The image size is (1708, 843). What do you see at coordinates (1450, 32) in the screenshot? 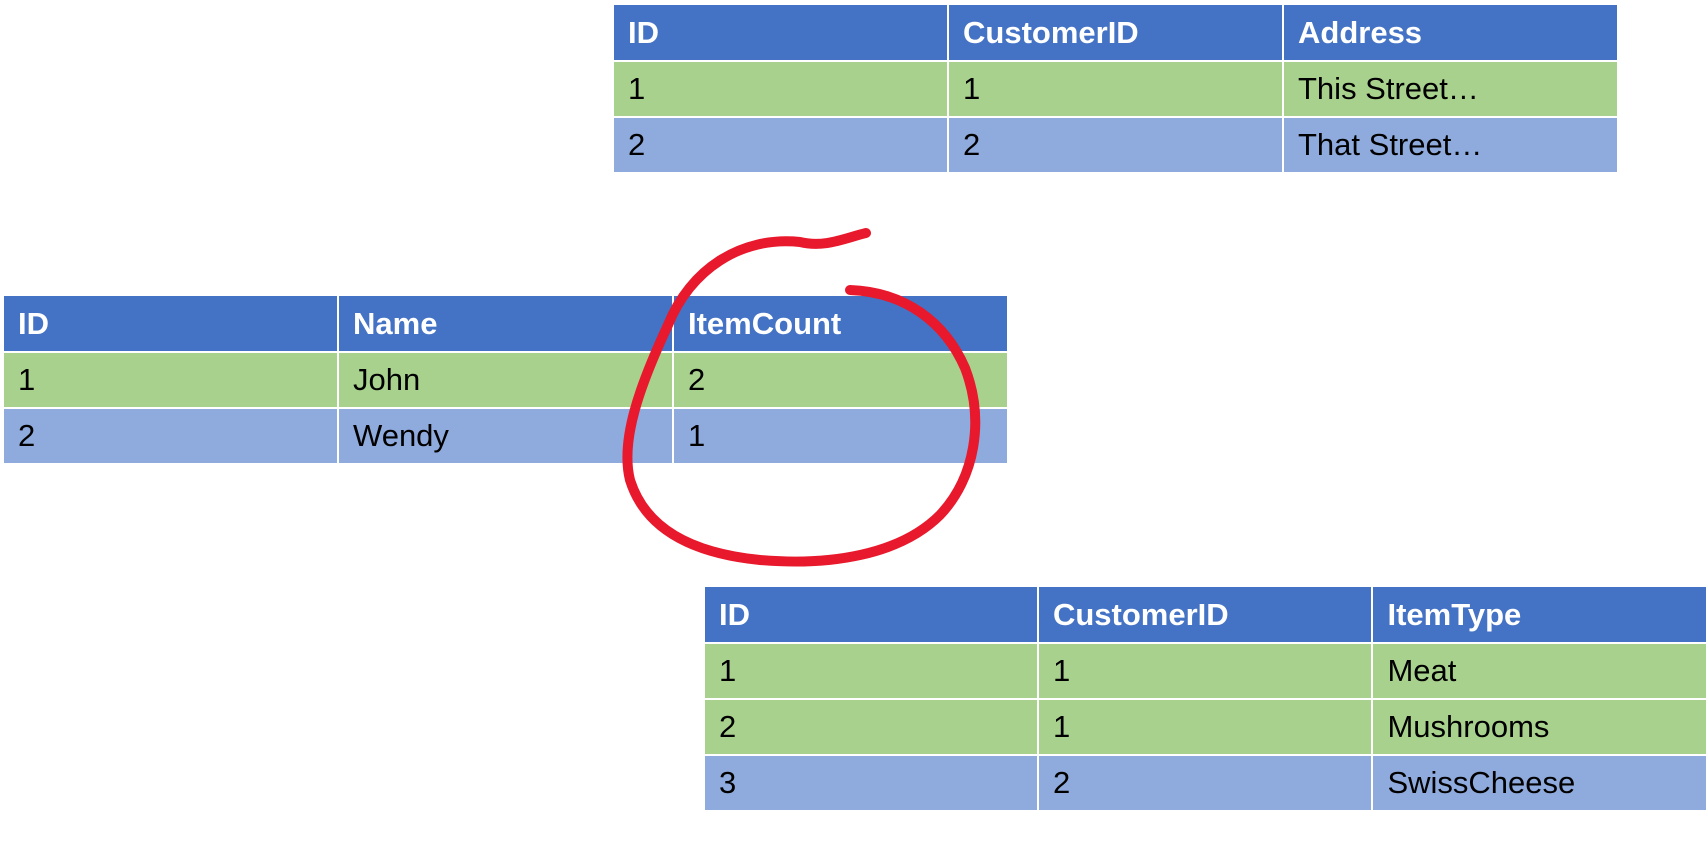
I see `header-cell-address: Address` at bounding box center [1450, 32].